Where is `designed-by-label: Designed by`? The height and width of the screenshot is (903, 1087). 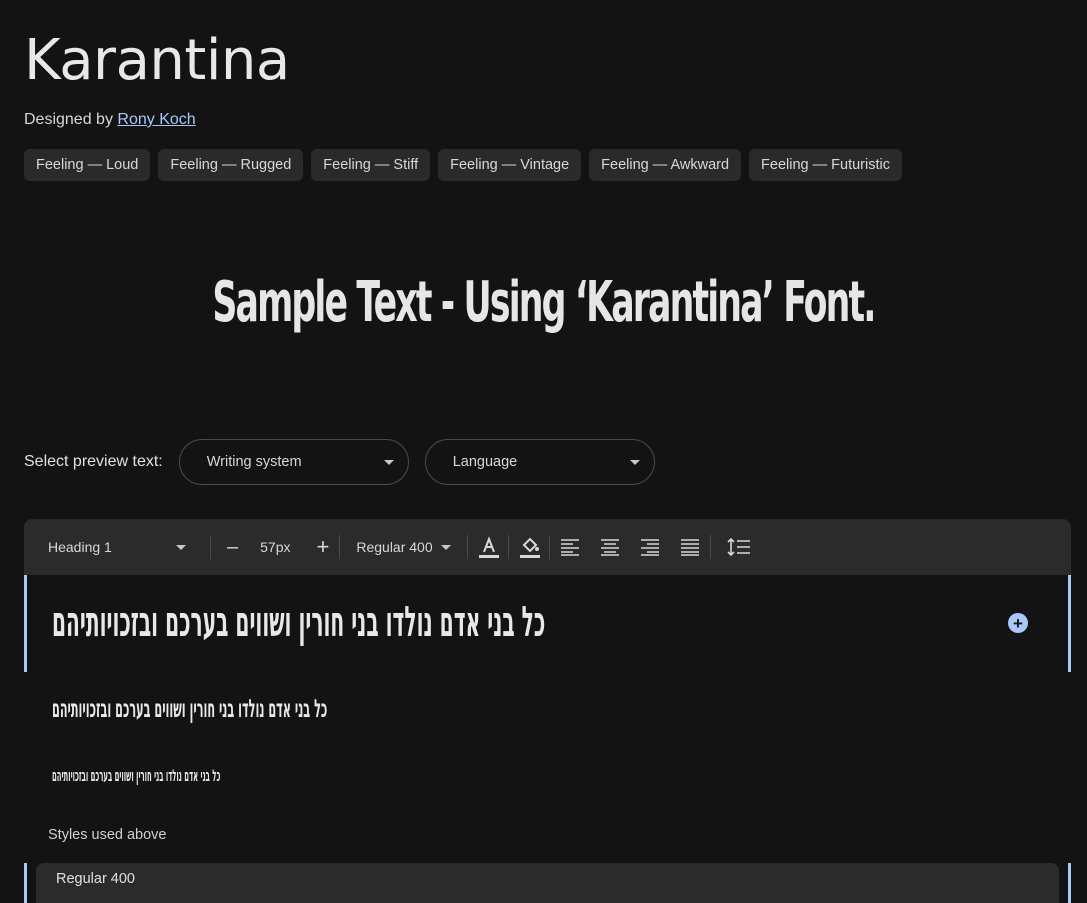
designed-by-label: Designed by is located at coordinates (68, 119).